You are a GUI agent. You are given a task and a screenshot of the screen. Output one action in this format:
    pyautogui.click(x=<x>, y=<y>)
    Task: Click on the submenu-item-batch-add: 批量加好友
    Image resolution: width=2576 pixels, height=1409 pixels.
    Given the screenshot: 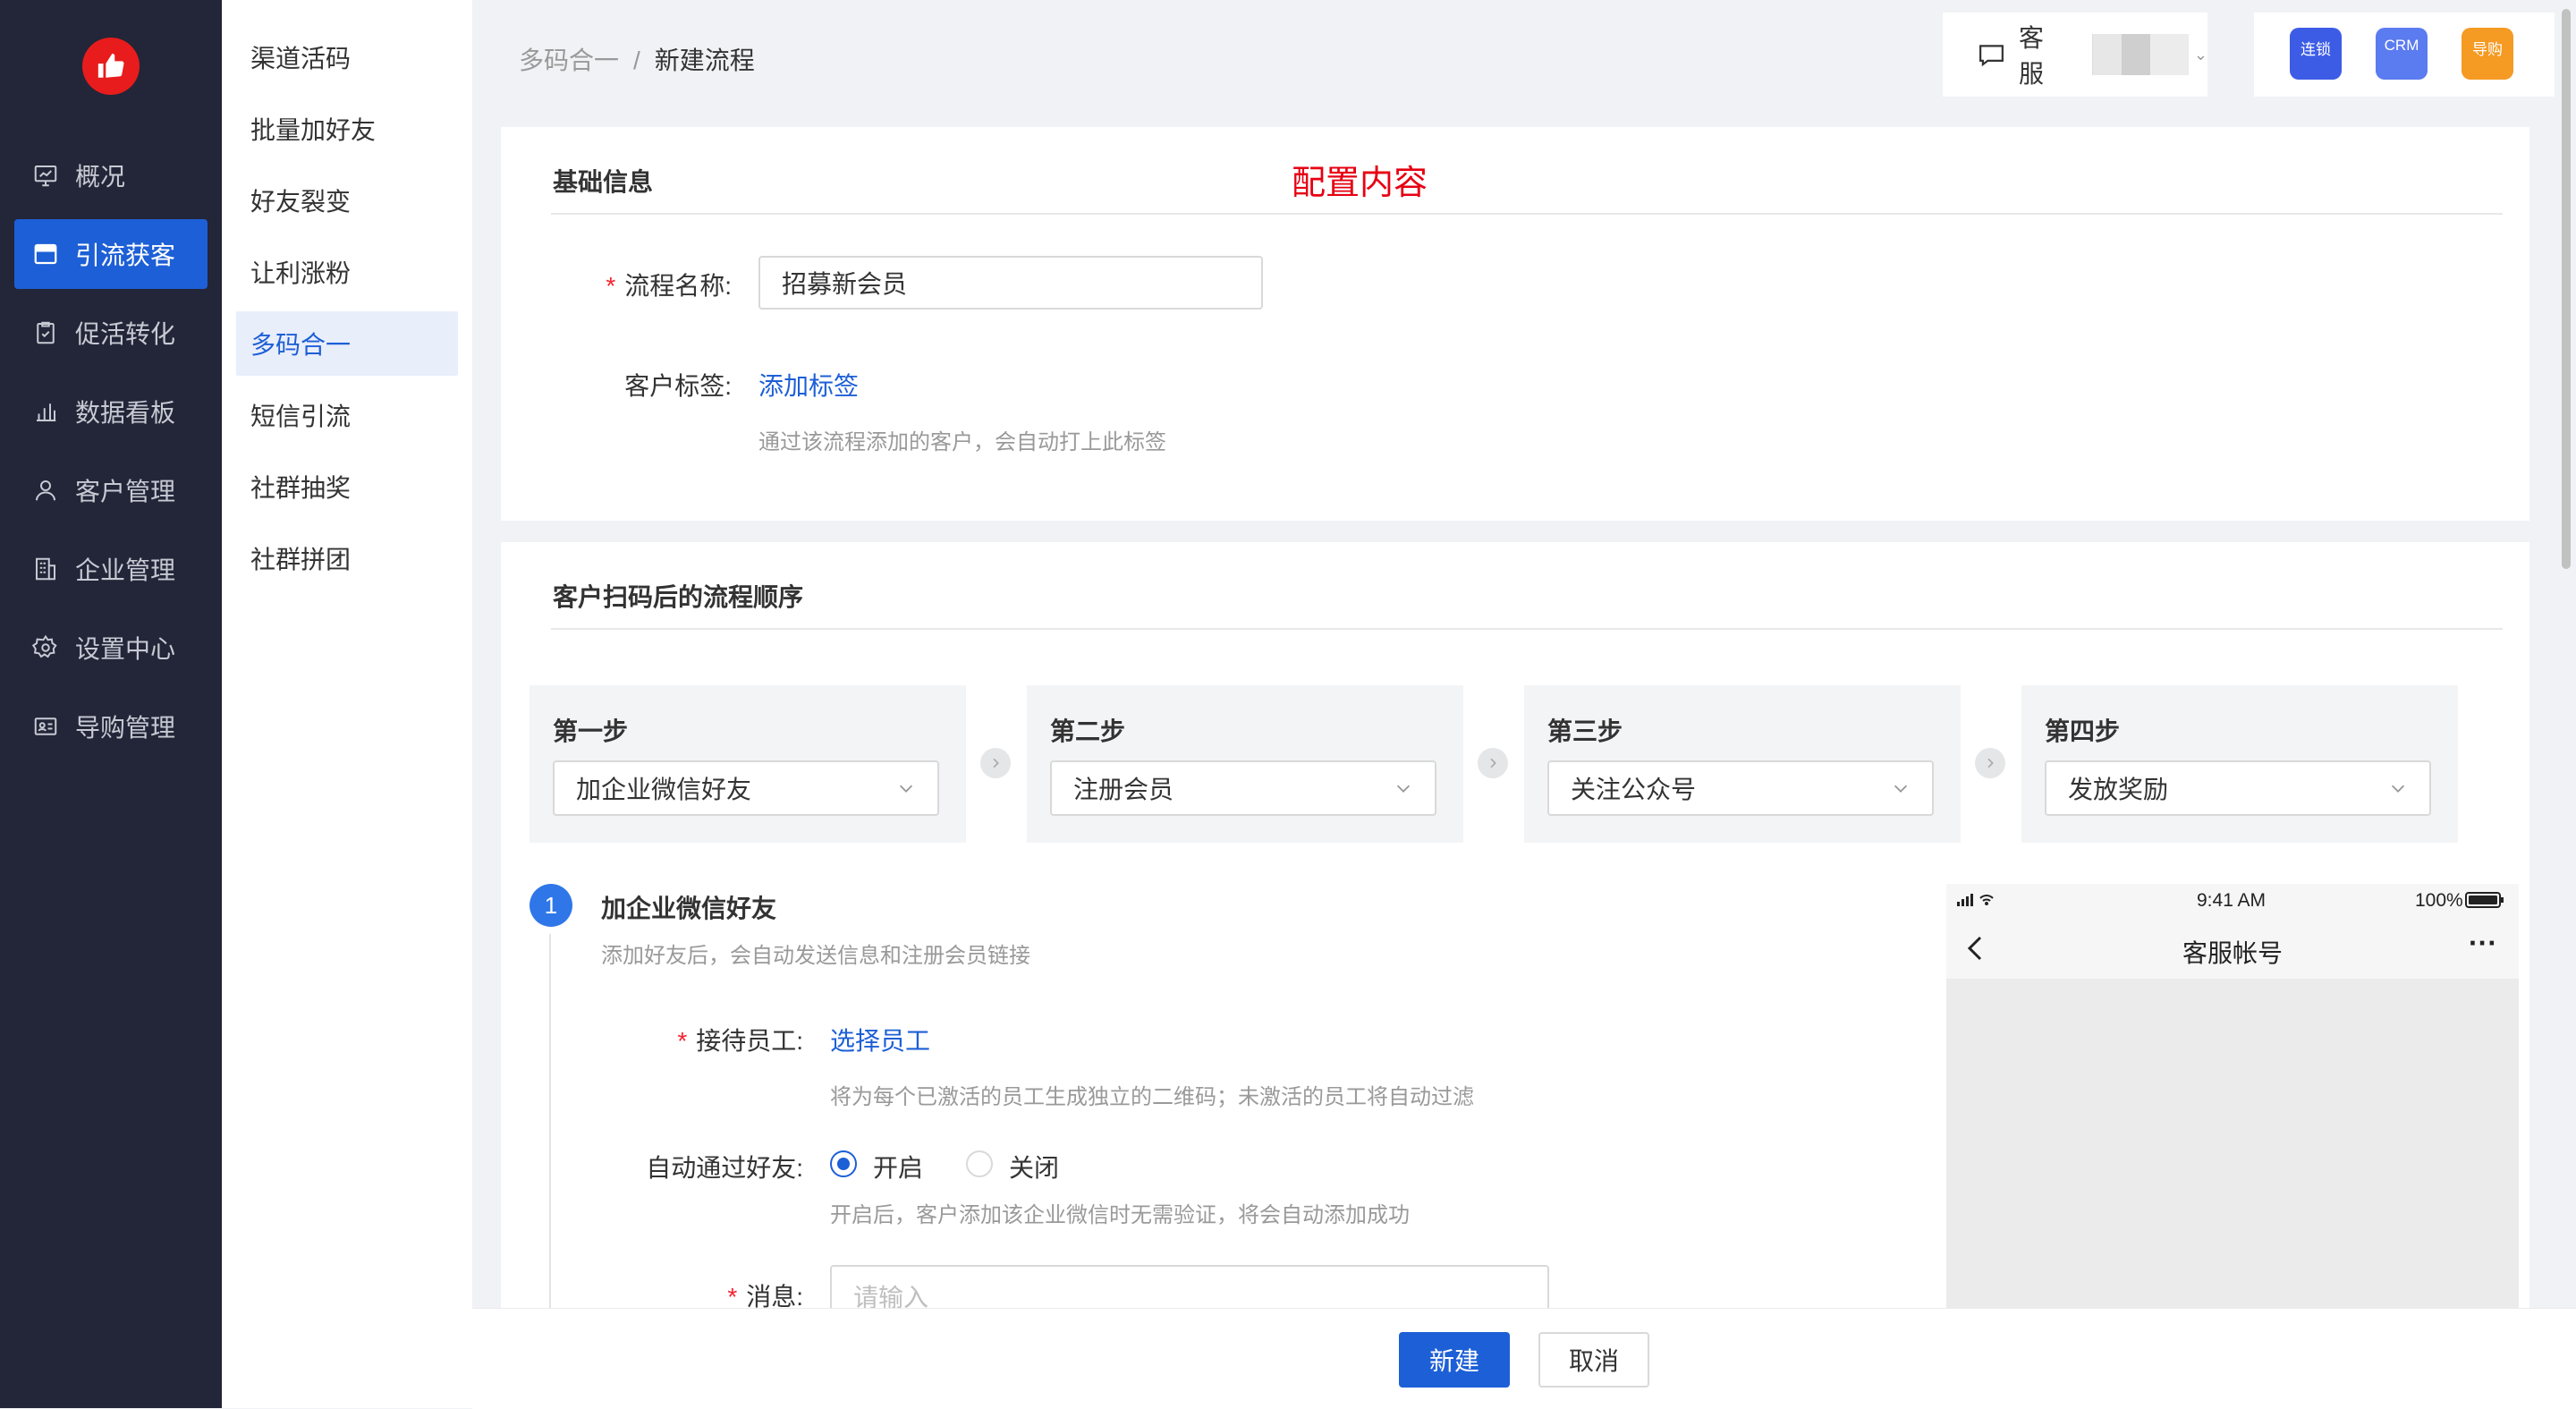 What is the action you would take?
    pyautogui.click(x=347, y=129)
    